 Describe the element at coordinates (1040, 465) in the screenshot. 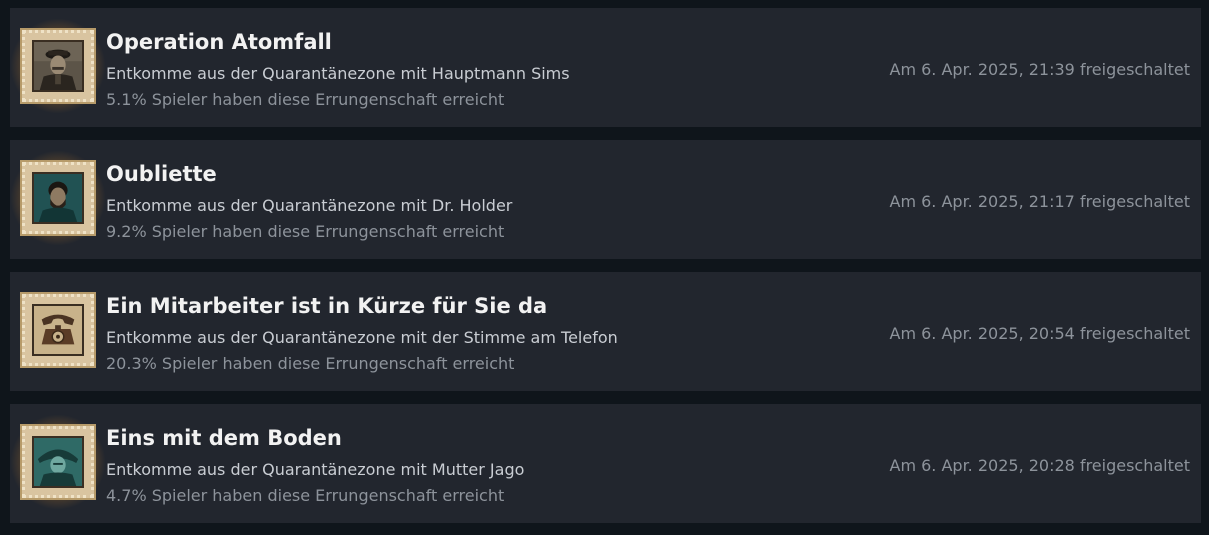

I see `achievement-unlock-date: Am 6. Apr. 2025, 20:28 freigeschaltet` at that location.